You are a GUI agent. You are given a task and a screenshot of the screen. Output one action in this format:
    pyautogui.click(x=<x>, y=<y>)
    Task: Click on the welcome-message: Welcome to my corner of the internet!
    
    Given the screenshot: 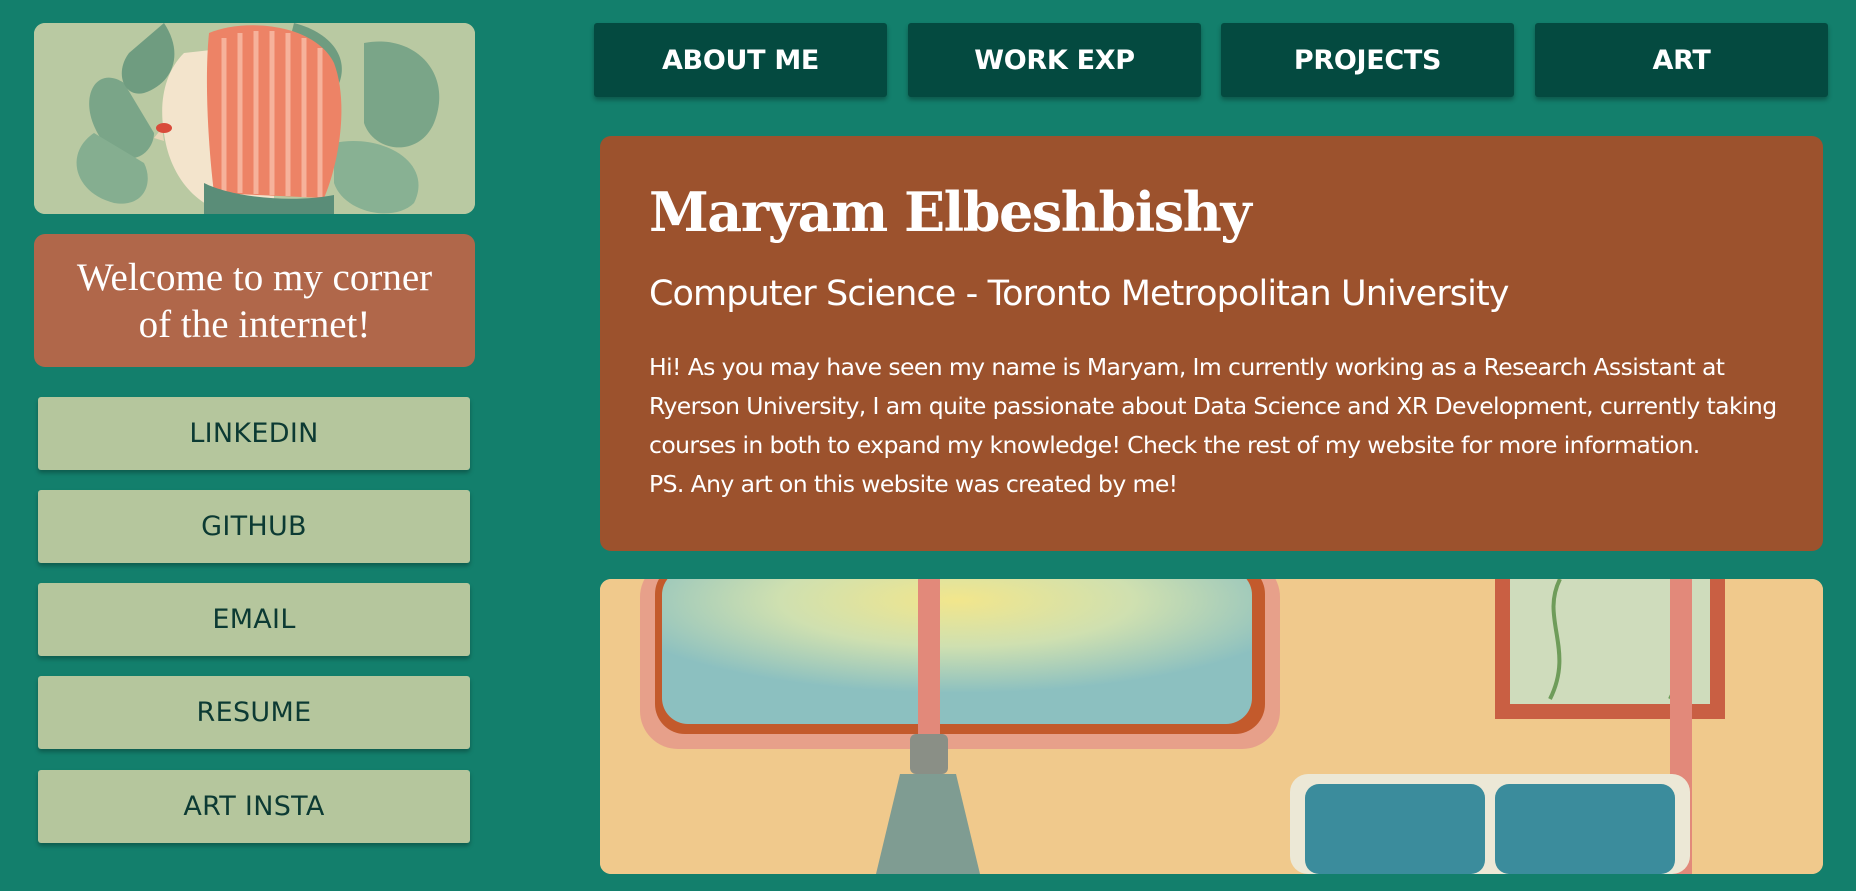 What is the action you would take?
    pyautogui.click(x=254, y=300)
    